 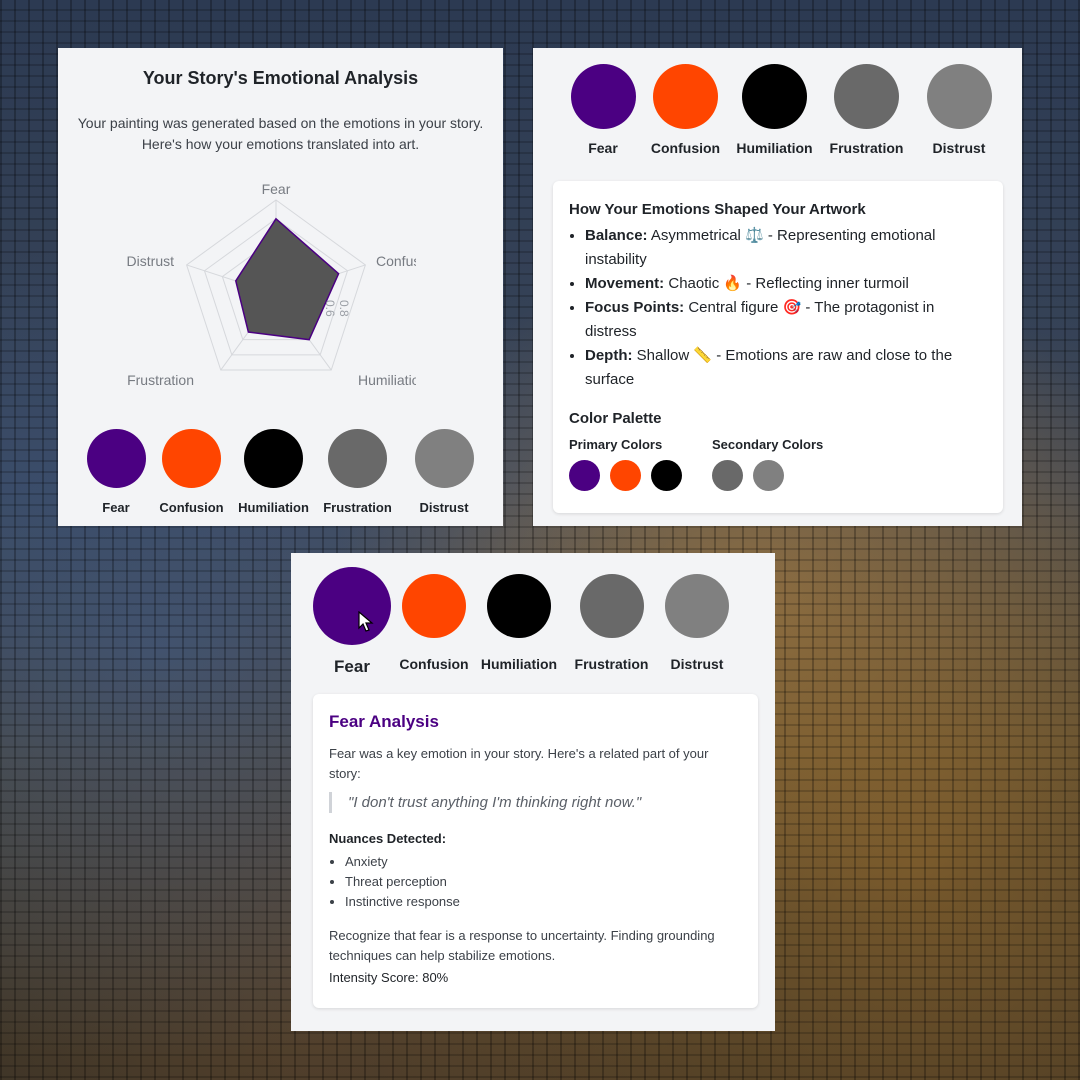 I want to click on radar-axis-label: Fear, so click(x=276, y=189).